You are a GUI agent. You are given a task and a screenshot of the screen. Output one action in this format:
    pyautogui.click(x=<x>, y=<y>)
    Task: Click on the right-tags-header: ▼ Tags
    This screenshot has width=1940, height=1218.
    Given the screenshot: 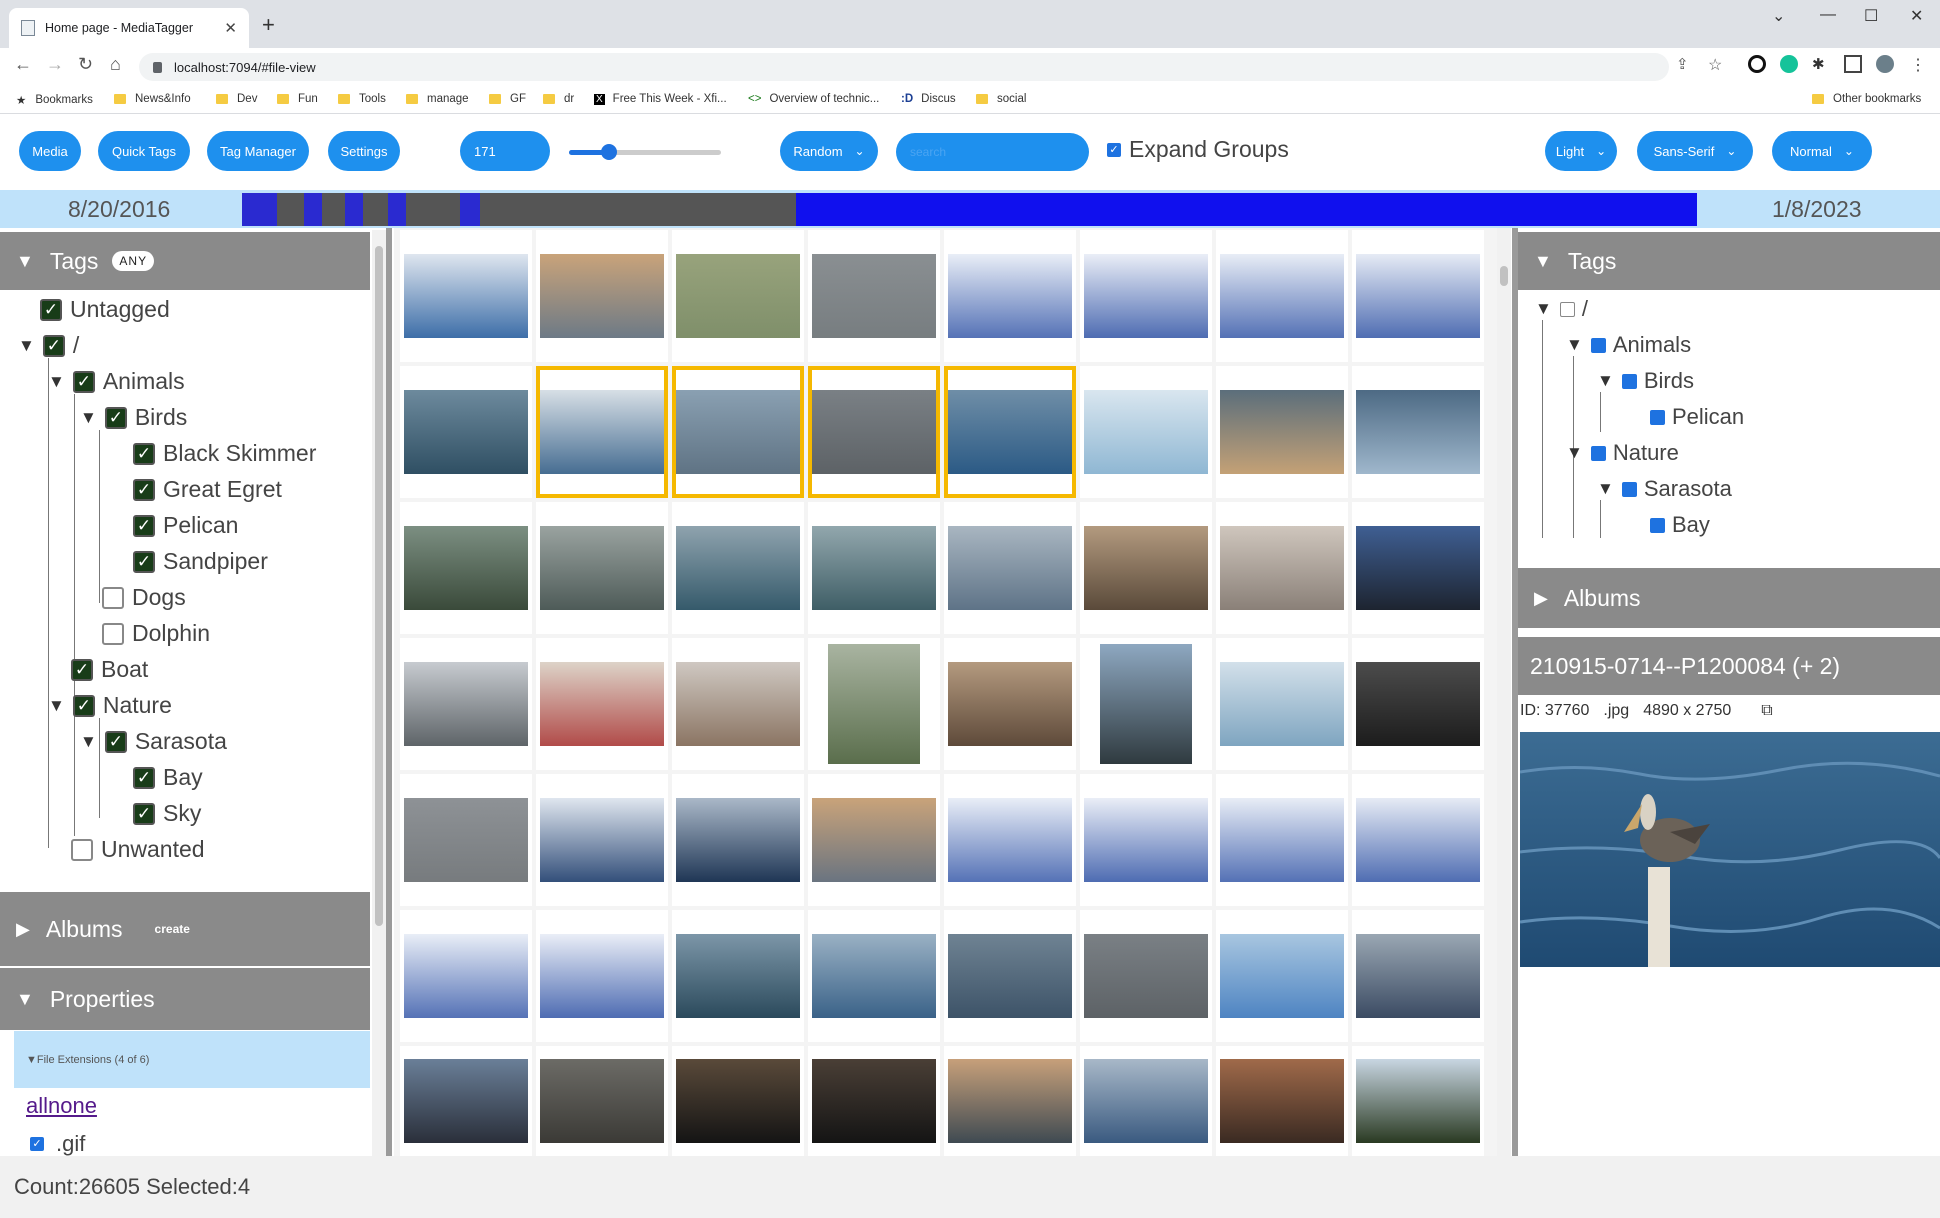 What is the action you would take?
    pyautogui.click(x=1729, y=261)
    